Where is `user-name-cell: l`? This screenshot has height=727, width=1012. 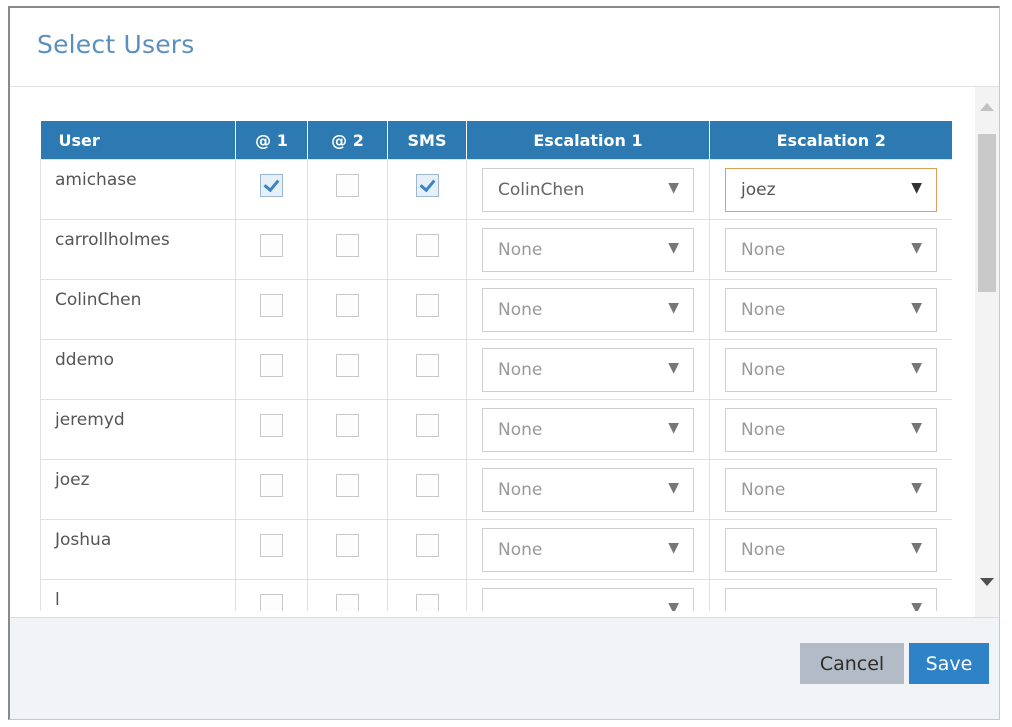
user-name-cell: l is located at coordinates (138, 595).